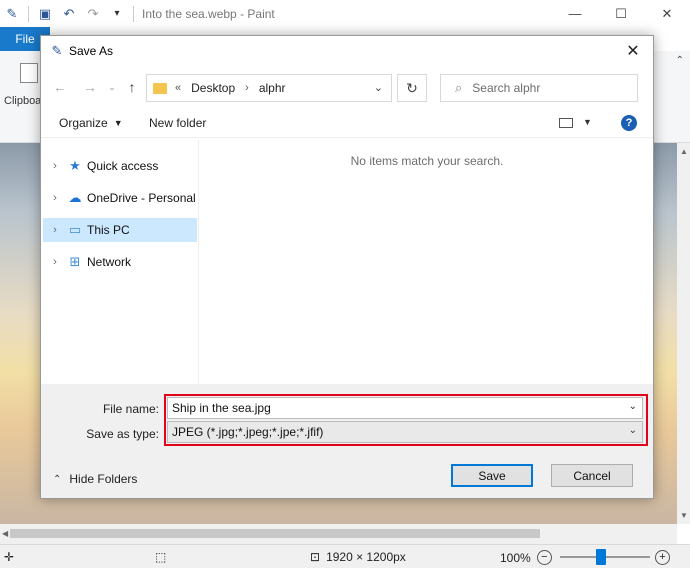 This screenshot has width=690, height=568. What do you see at coordinates (542, 88) in the screenshot?
I see `search-input` at bounding box center [542, 88].